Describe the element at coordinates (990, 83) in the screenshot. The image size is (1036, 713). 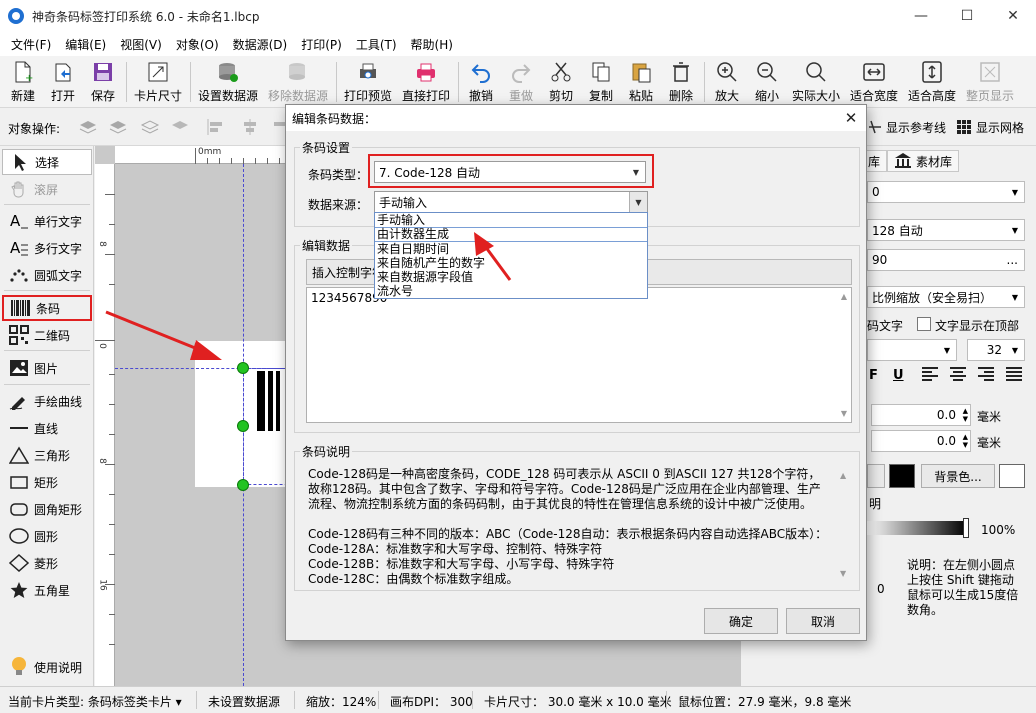
I see `fit-page-button: 整页显示` at that location.